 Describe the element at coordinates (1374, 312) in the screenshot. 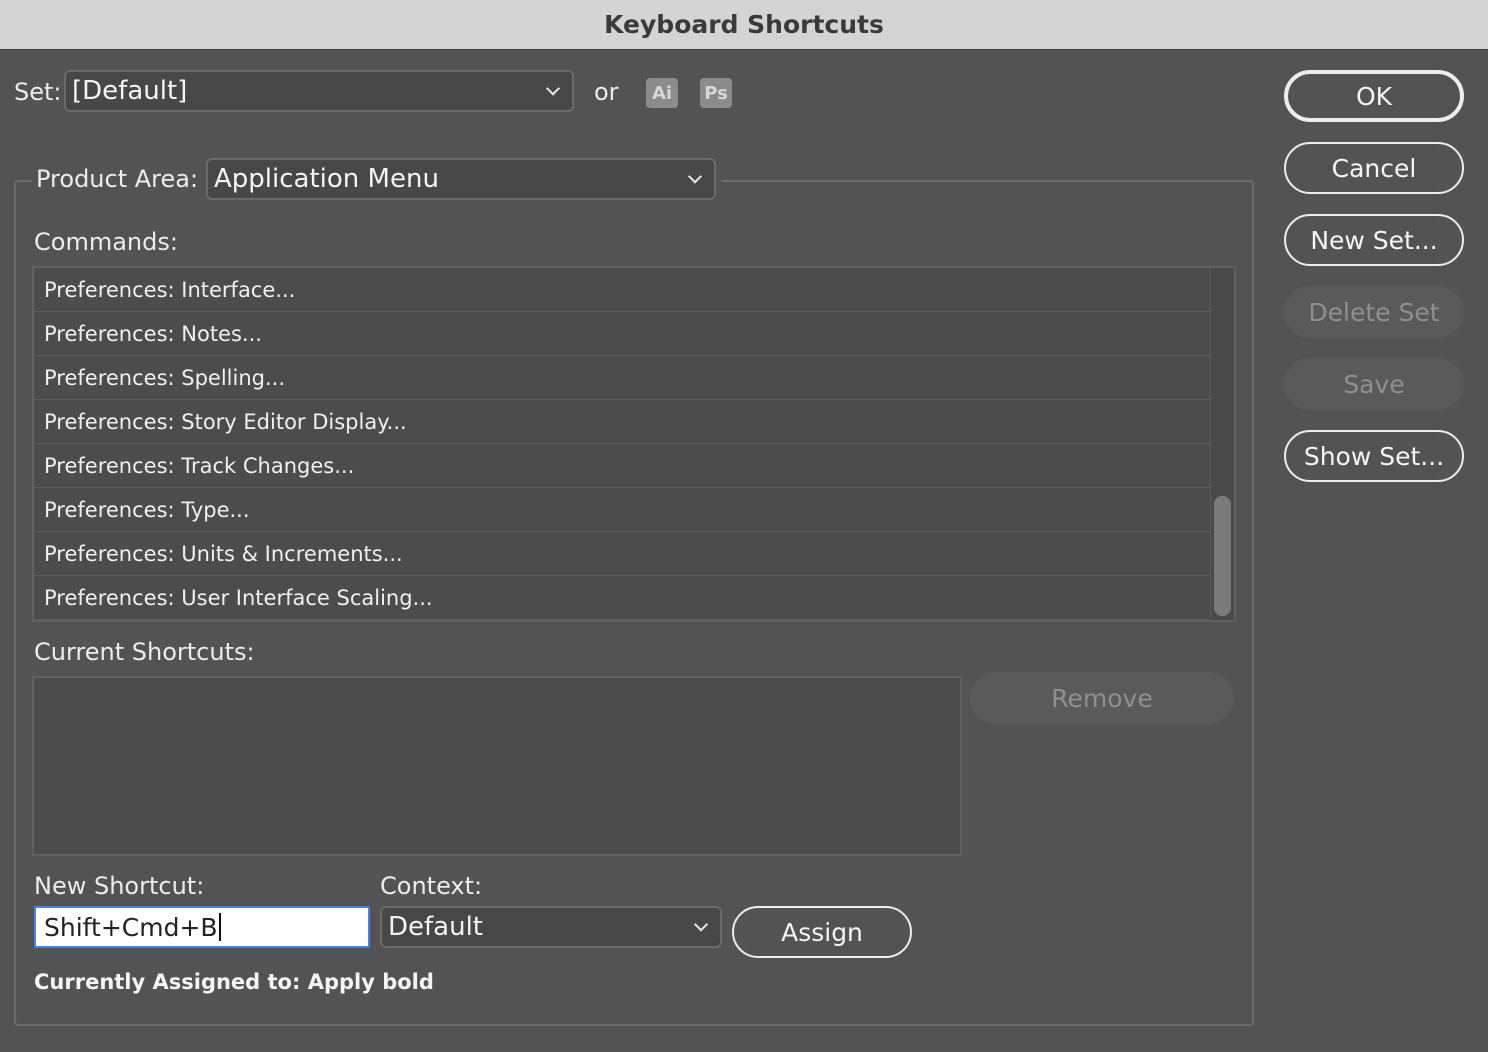

I see `delete-set-button: Delete Set` at that location.